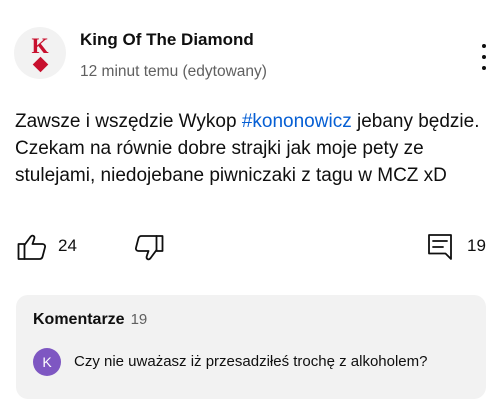  I want to click on comments-count: 19, so click(139, 319).